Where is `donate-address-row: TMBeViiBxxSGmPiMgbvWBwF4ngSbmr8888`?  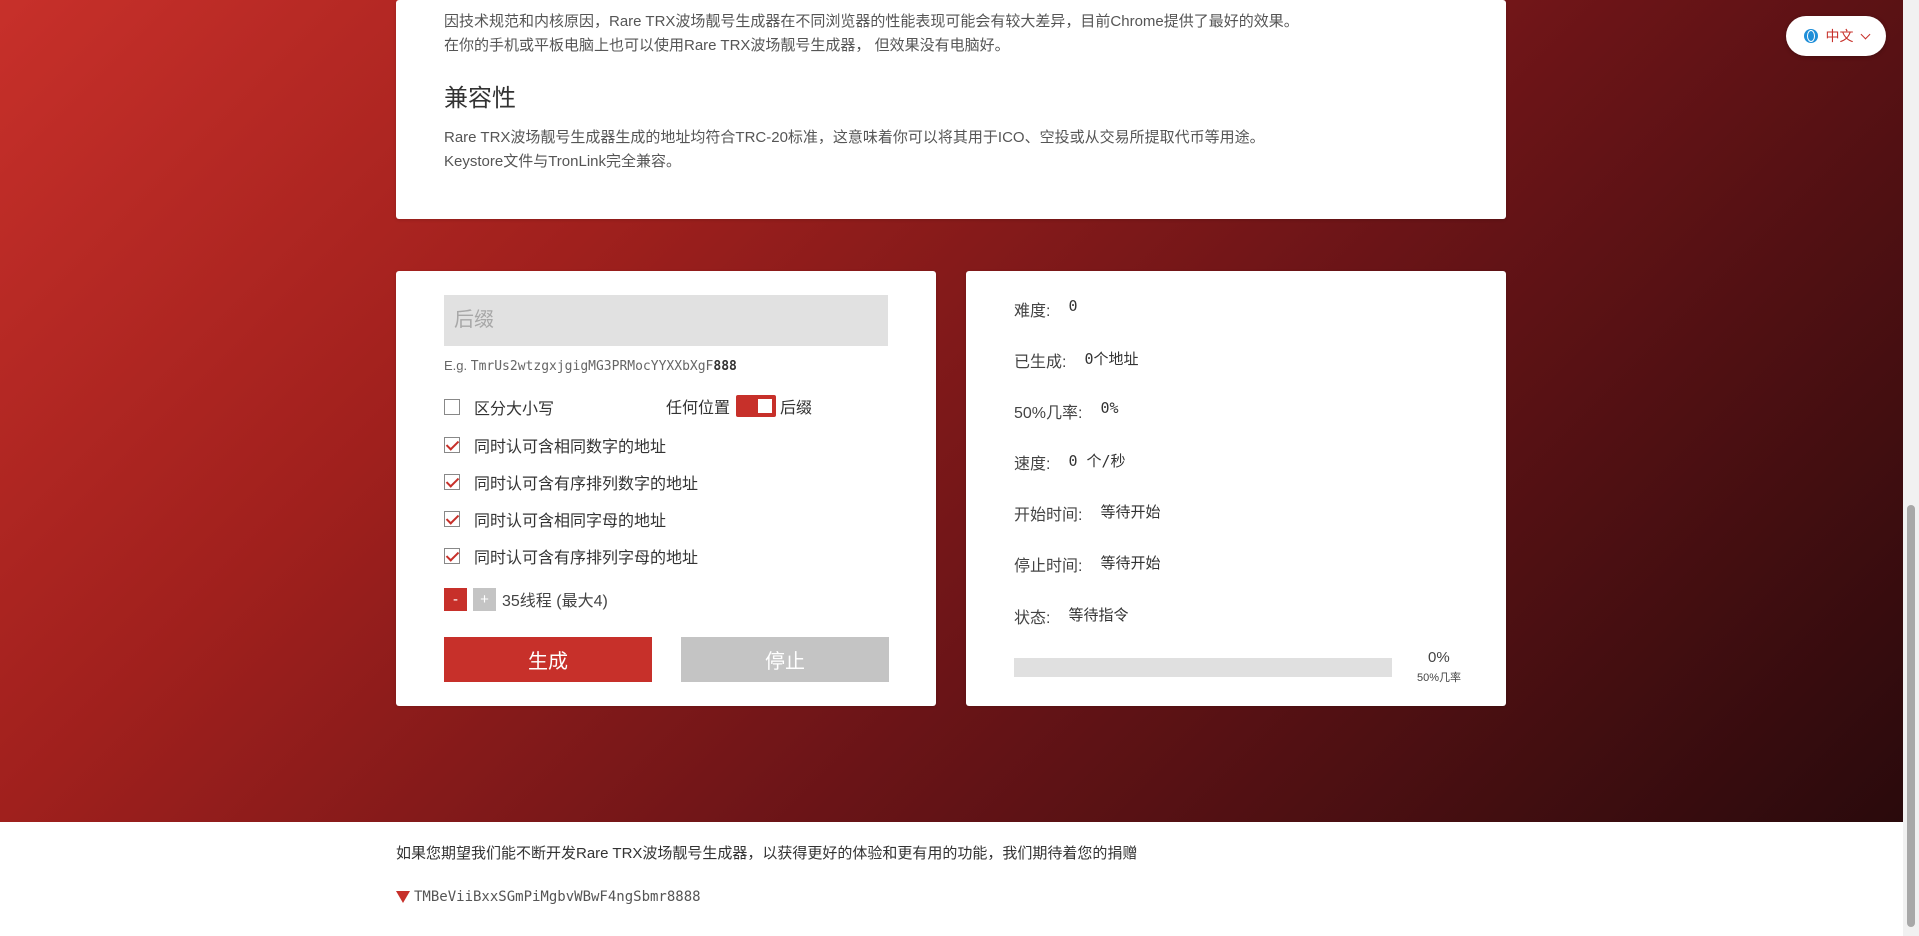 donate-address-row: TMBeViiBxxSGmPiMgbvWBwF4ngSbmr8888 is located at coordinates (548, 897).